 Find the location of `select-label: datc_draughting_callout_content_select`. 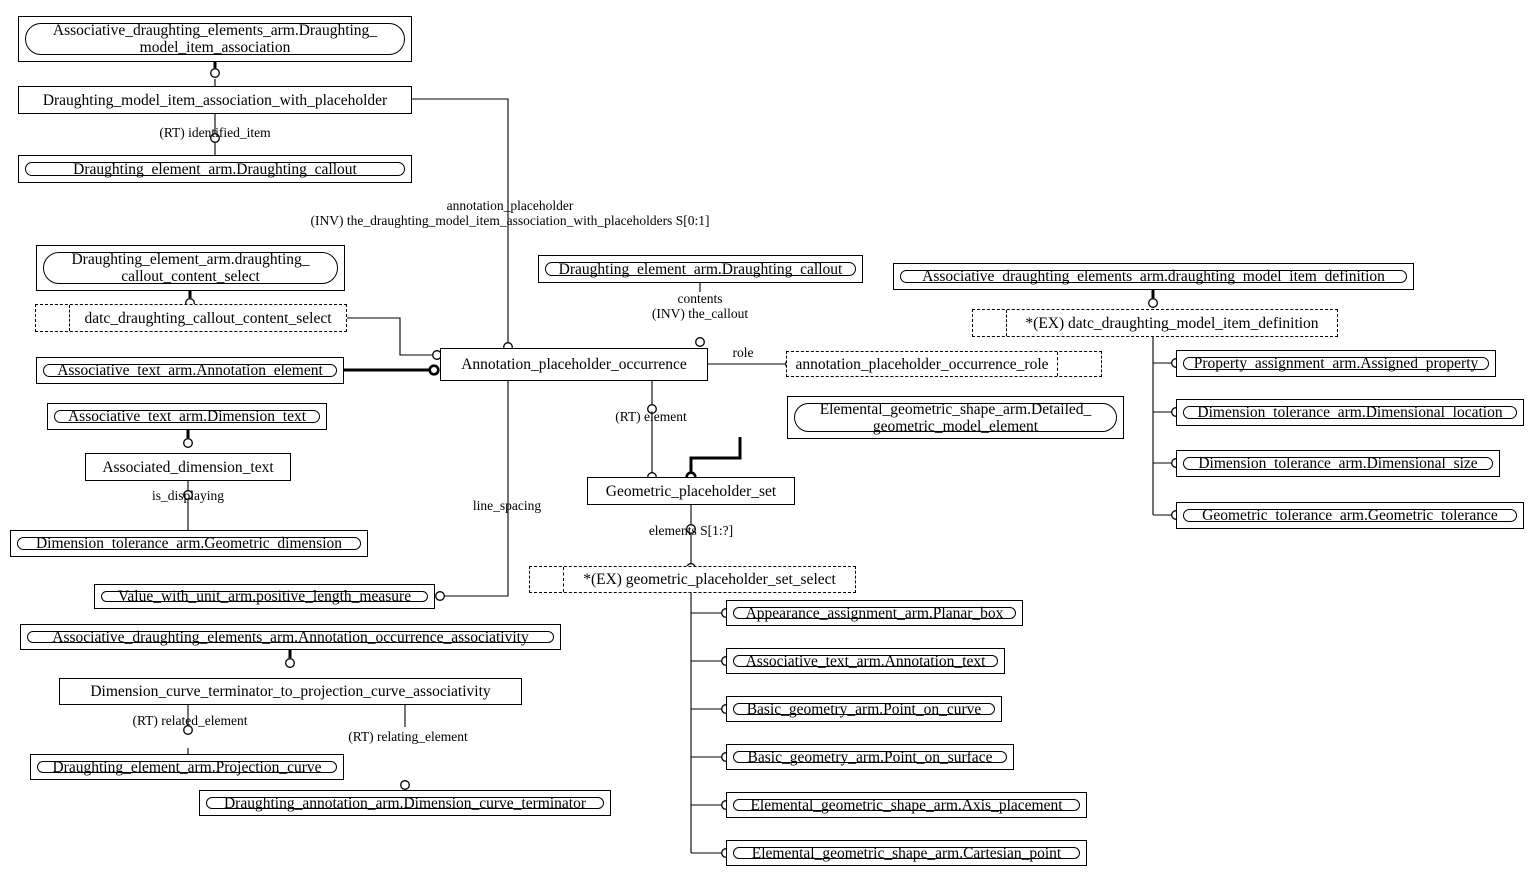

select-label: datc_draughting_callout_content_select is located at coordinates (208, 318).